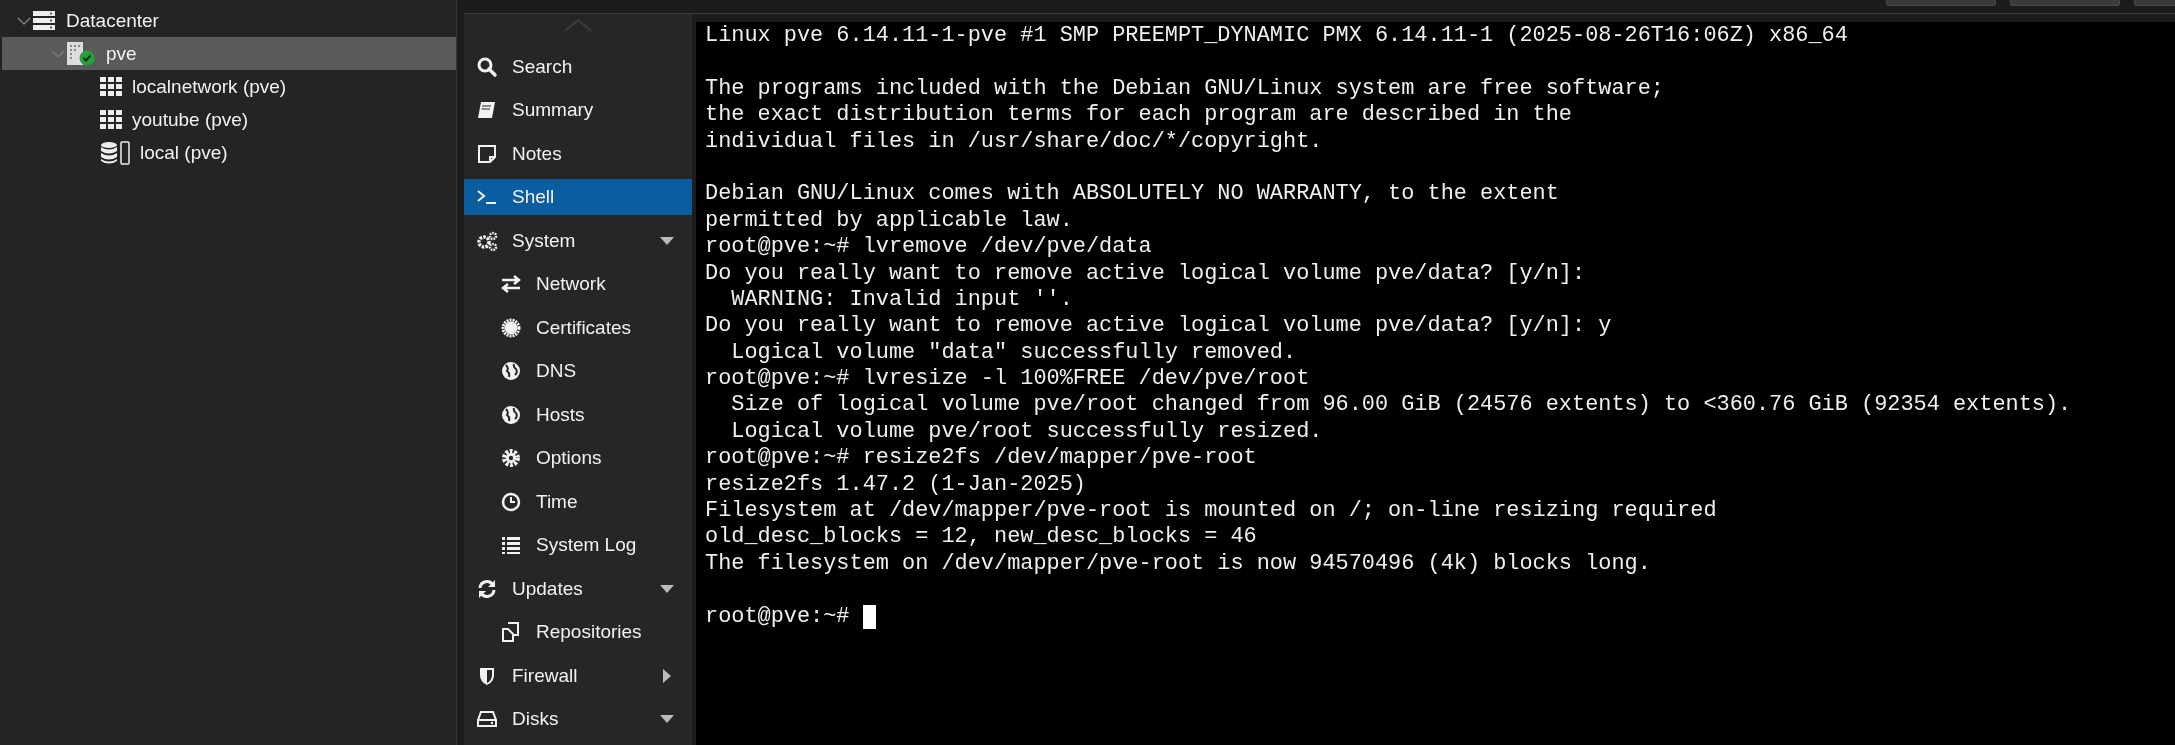 The width and height of the screenshot is (2175, 745). What do you see at coordinates (895, 485) in the screenshot?
I see `terminal-line: resize2fs 1.47.2 (1-Jan-2025)` at bounding box center [895, 485].